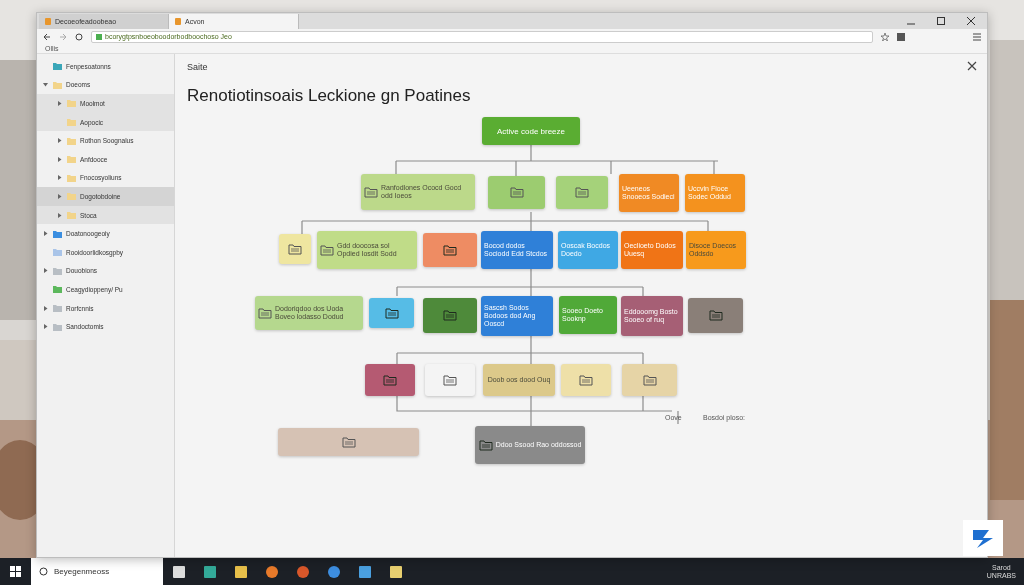  I want to click on close-icon, so click(971, 21).